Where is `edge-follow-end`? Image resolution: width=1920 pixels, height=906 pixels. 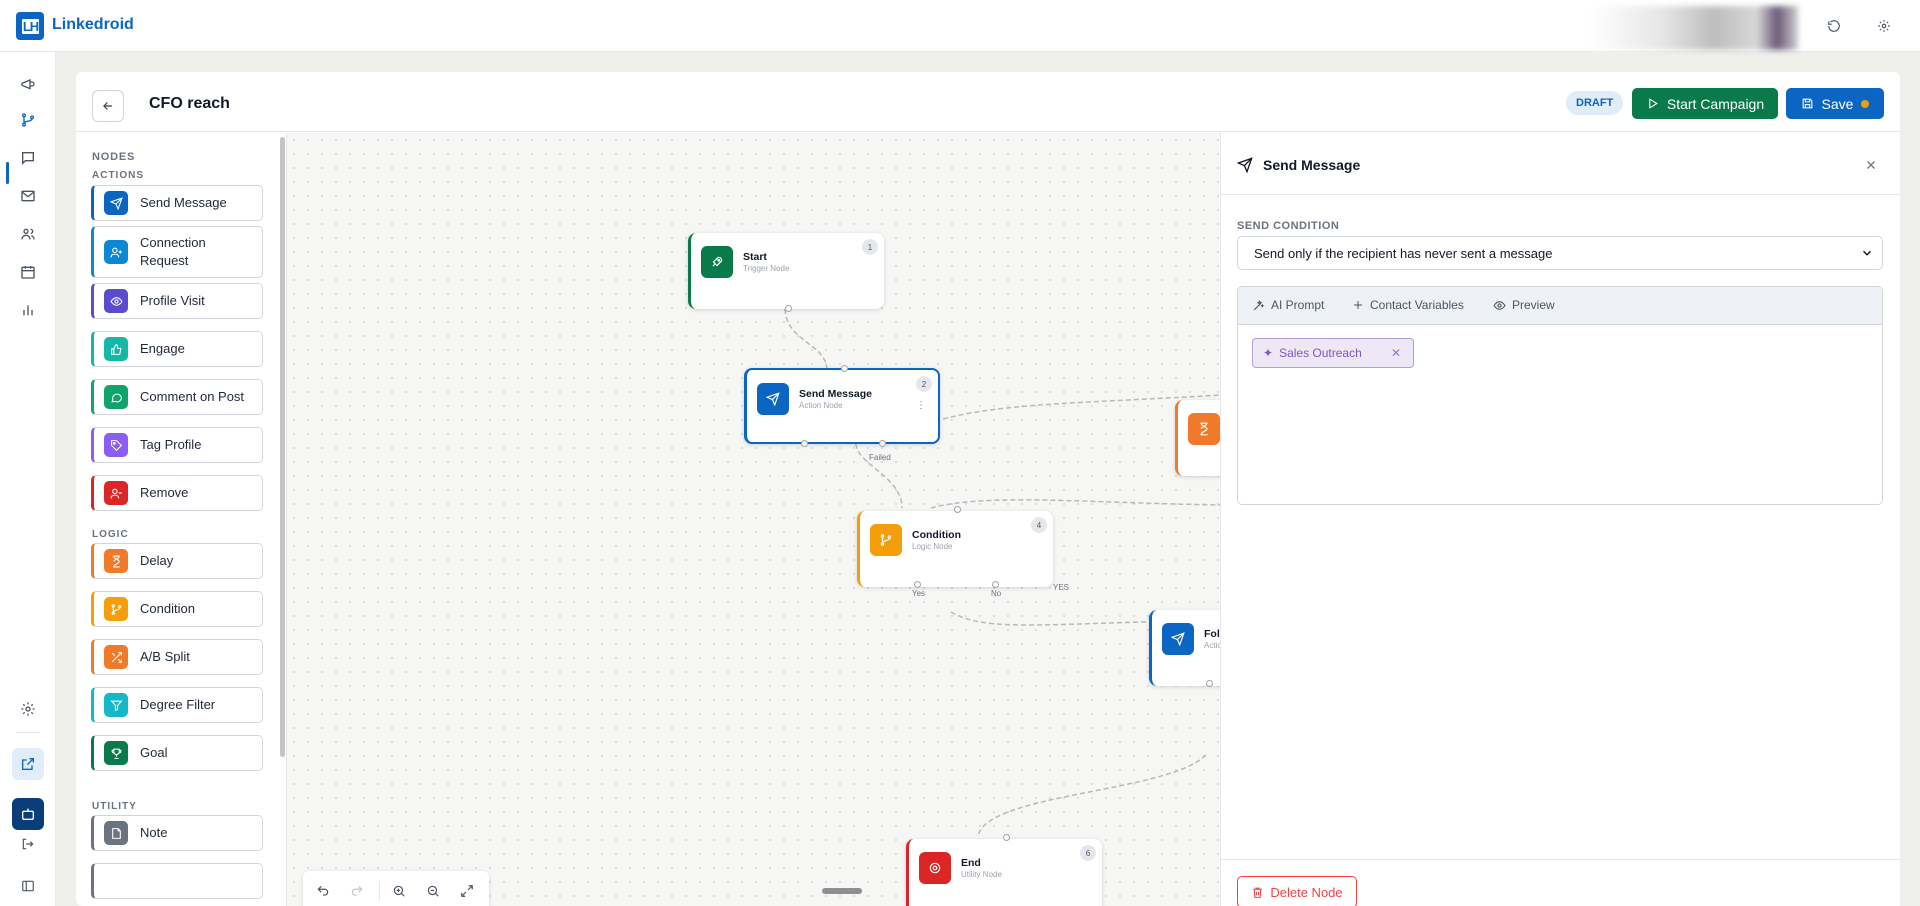
edge-follow-end is located at coordinates (1092, 795).